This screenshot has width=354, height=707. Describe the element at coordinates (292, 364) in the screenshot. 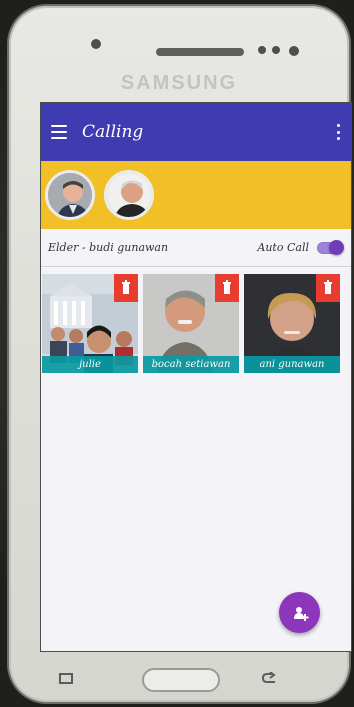

I see `contact-name: ani gunawan` at that location.